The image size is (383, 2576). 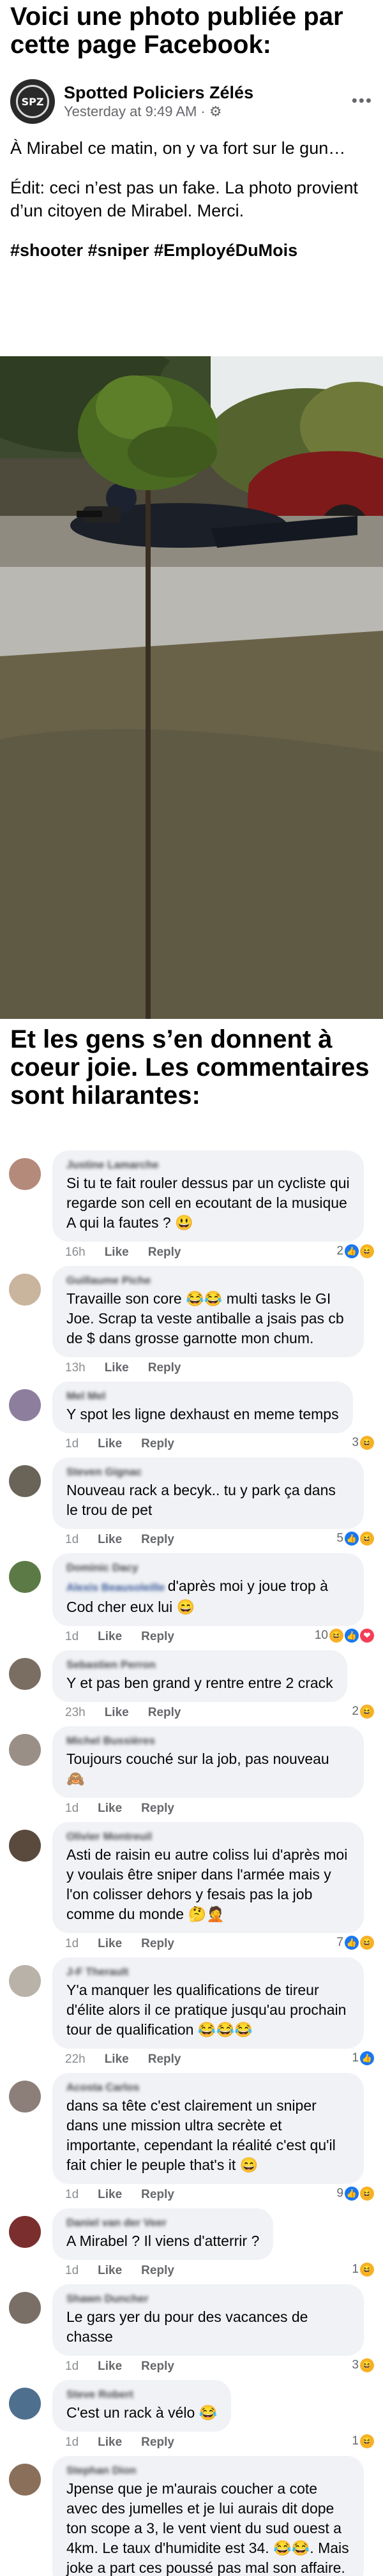 I want to click on reaction-summary: 9 👍 😆, so click(x=355, y=2194).